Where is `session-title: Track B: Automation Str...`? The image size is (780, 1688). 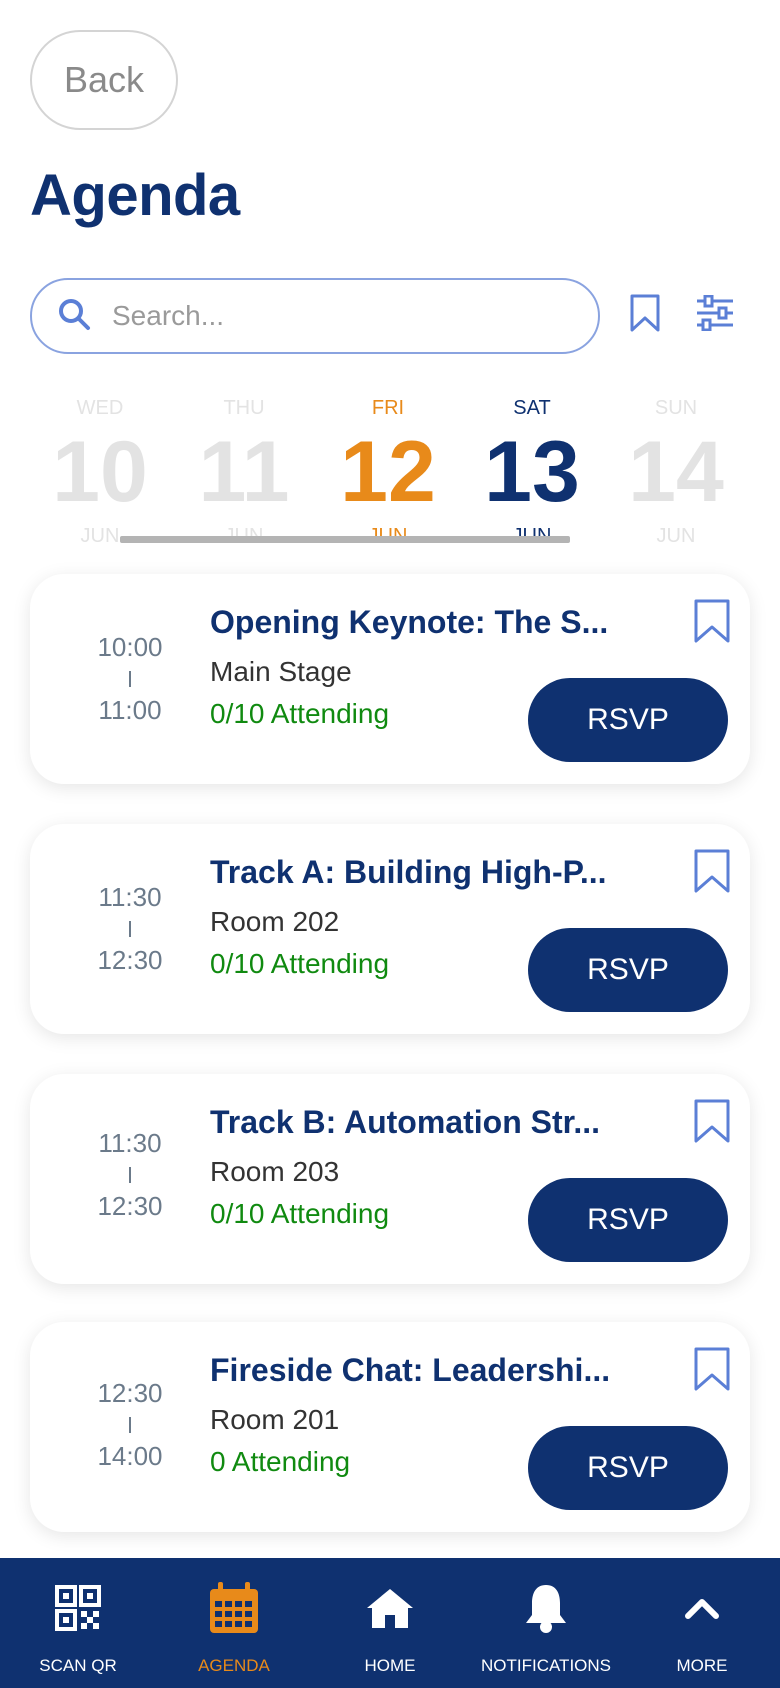
session-title: Track B: Automation Str... is located at coordinates (405, 1122).